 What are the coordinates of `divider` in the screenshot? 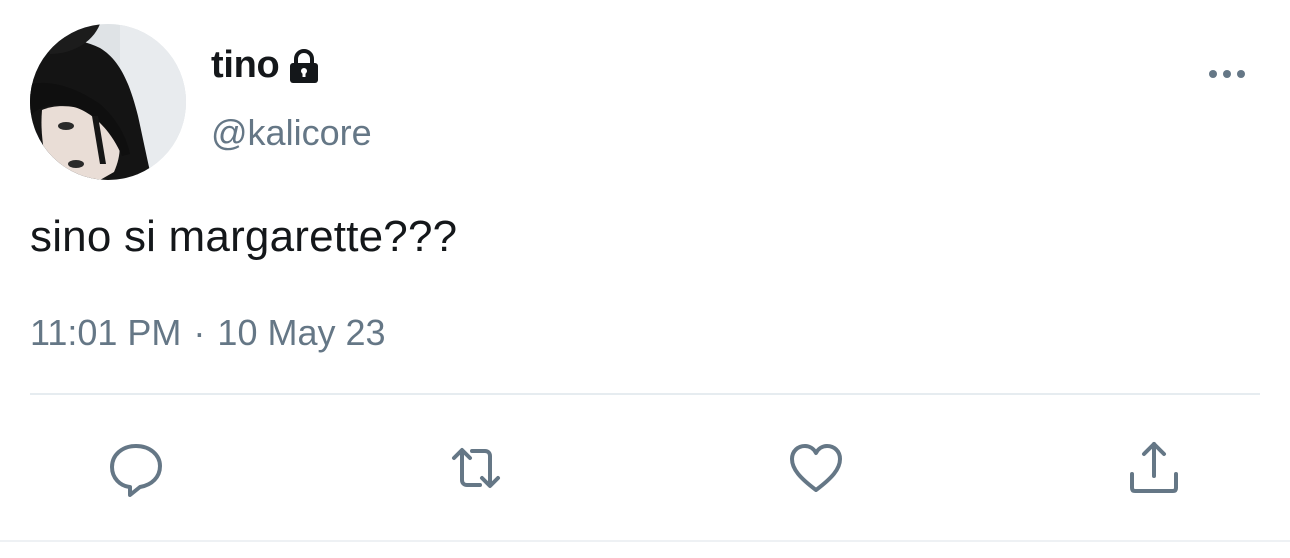 It's located at (645, 394).